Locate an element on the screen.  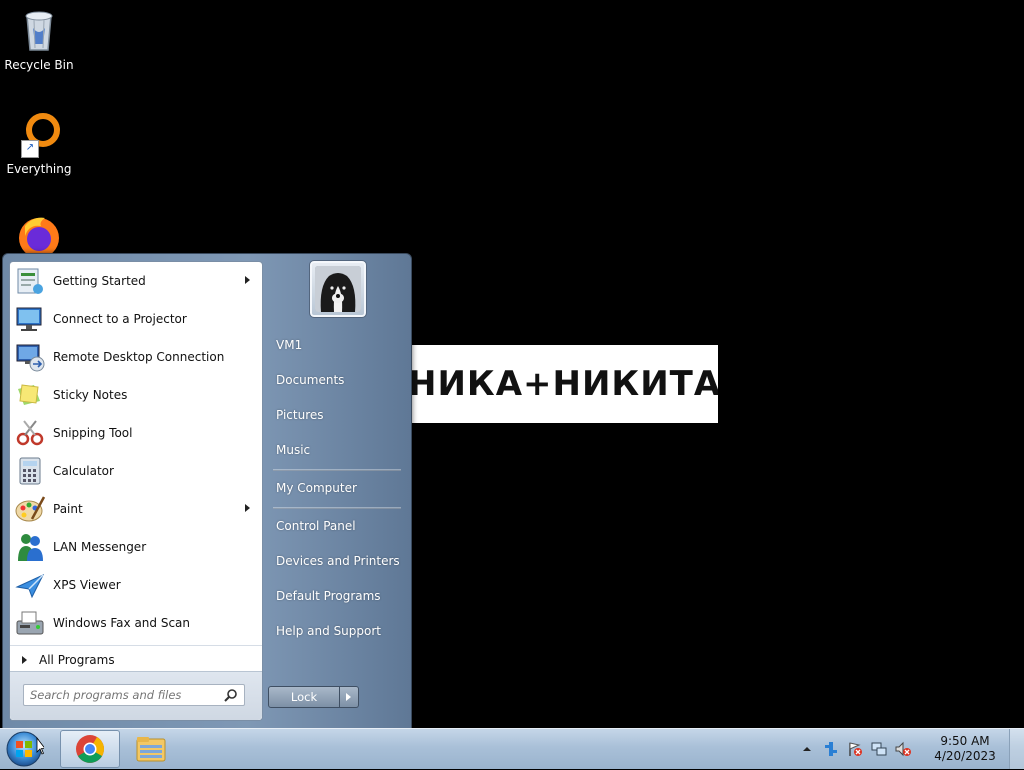
program-item-getting-started: Getting Started is located at coordinates (136, 281).